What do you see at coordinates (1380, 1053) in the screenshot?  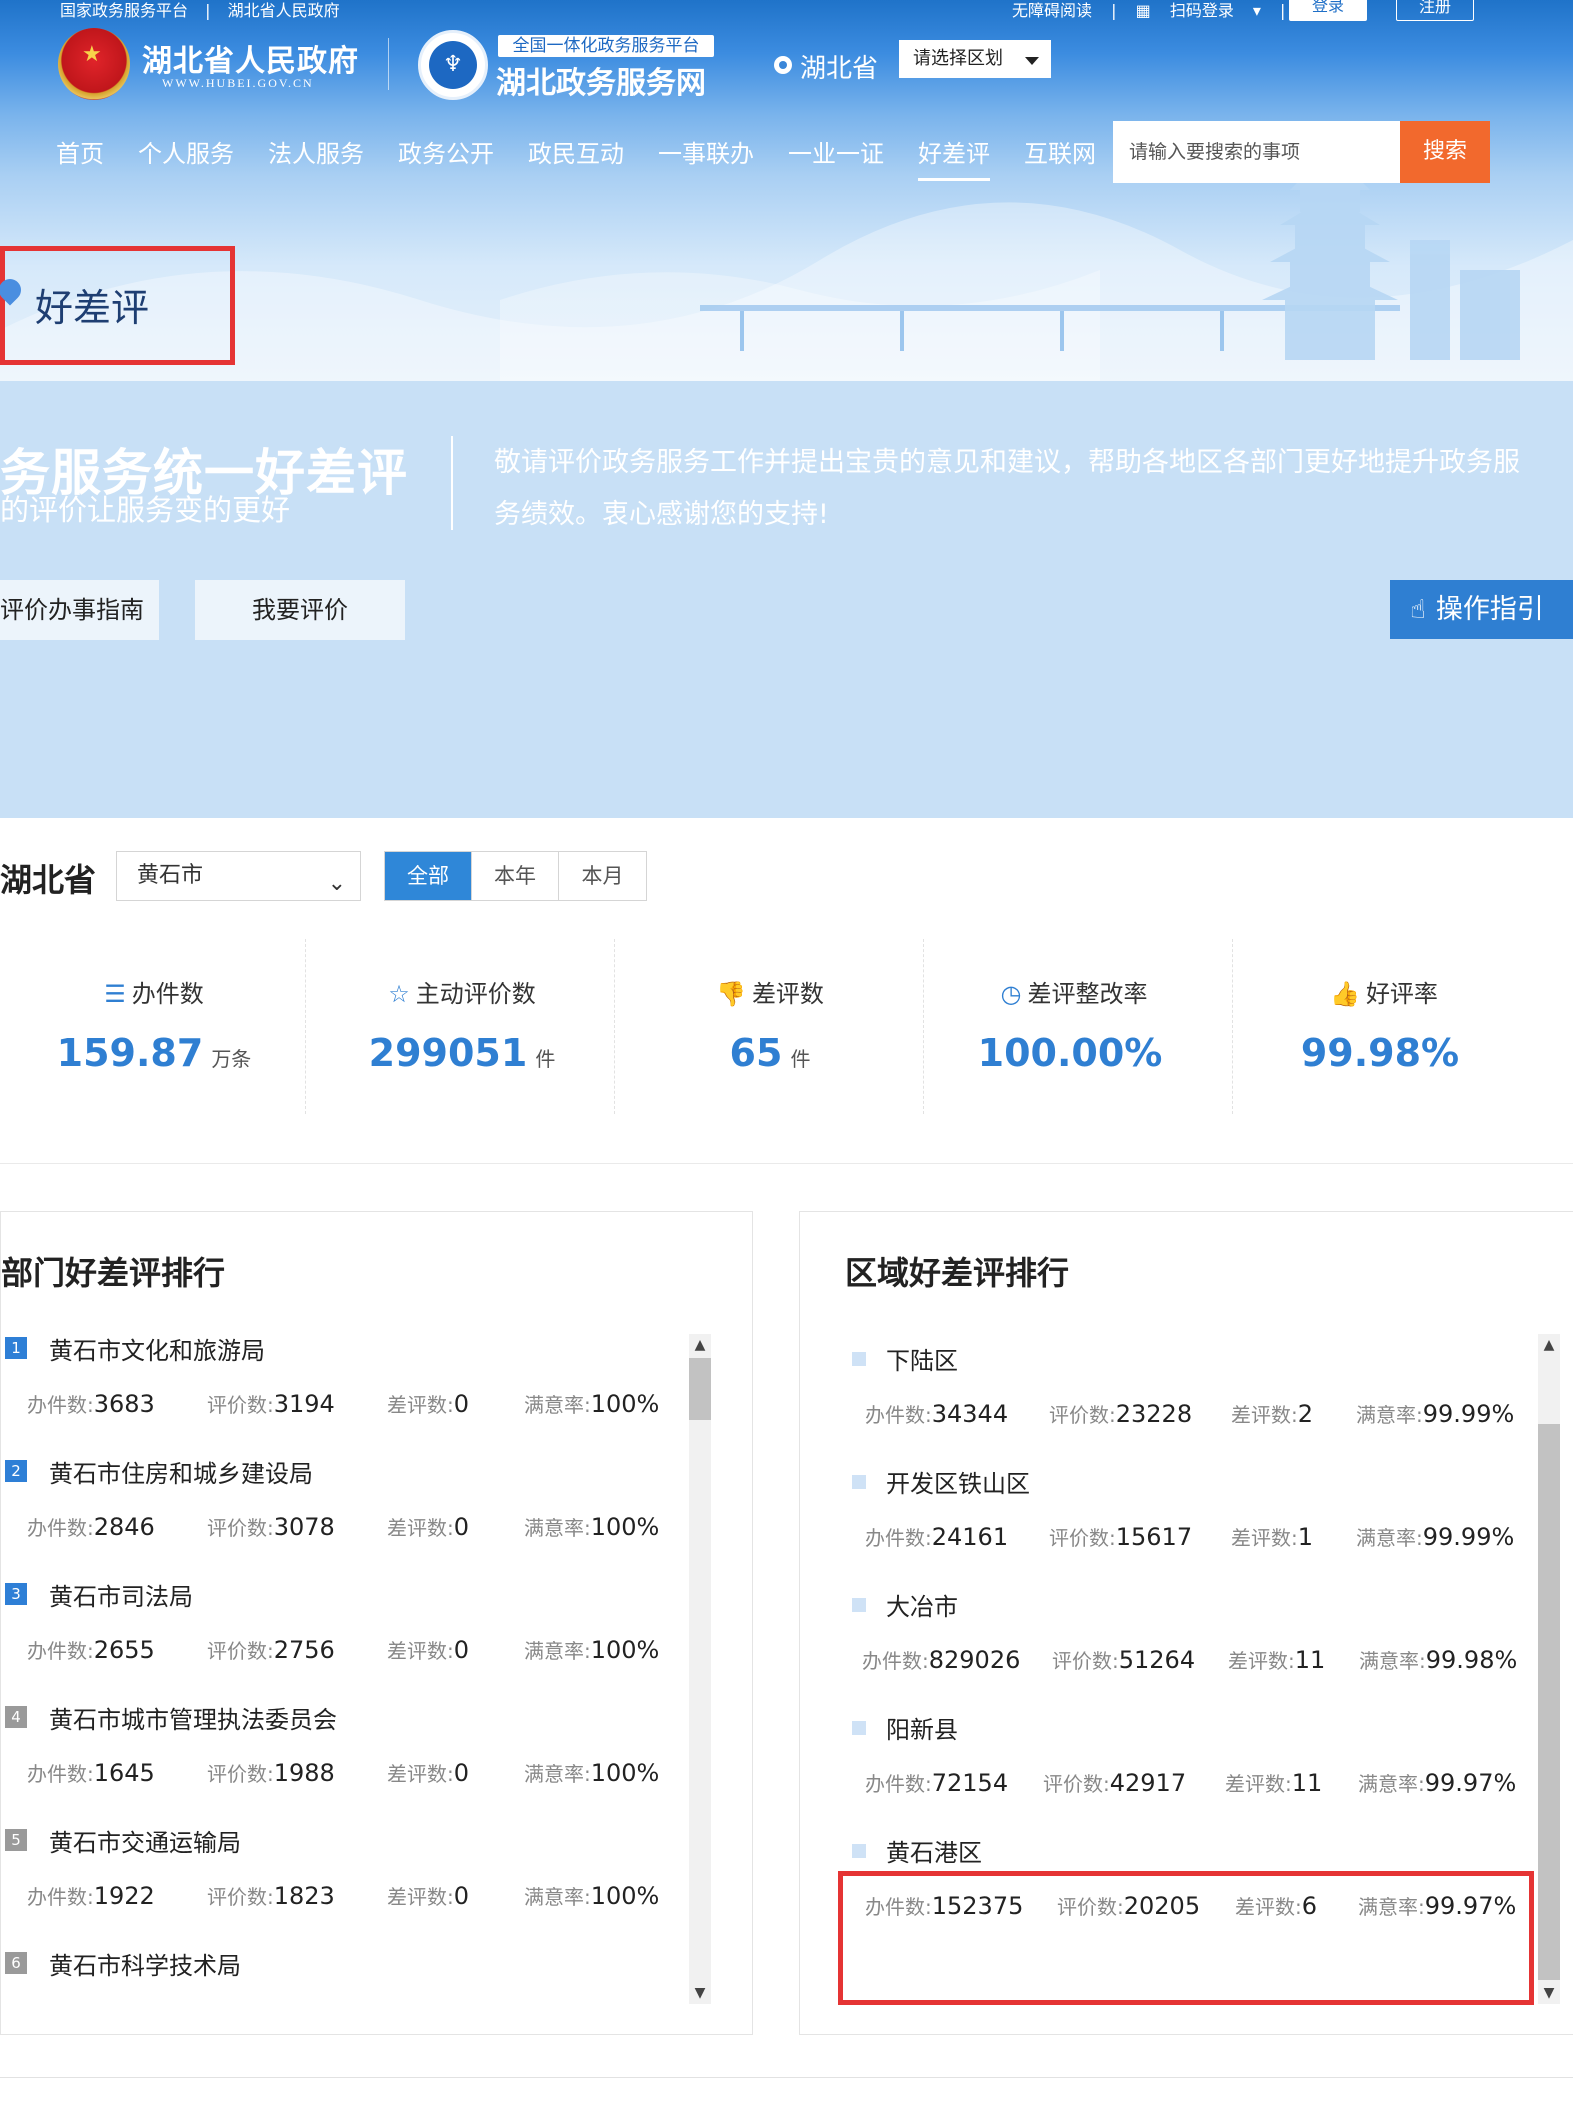 I see `stat-value: 99.98%` at bounding box center [1380, 1053].